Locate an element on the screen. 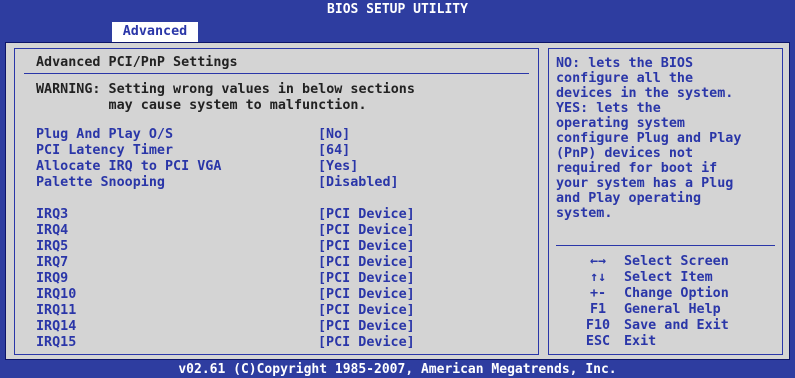 The image size is (795, 378). key-hint-desc: Select Item is located at coordinates (668, 277).